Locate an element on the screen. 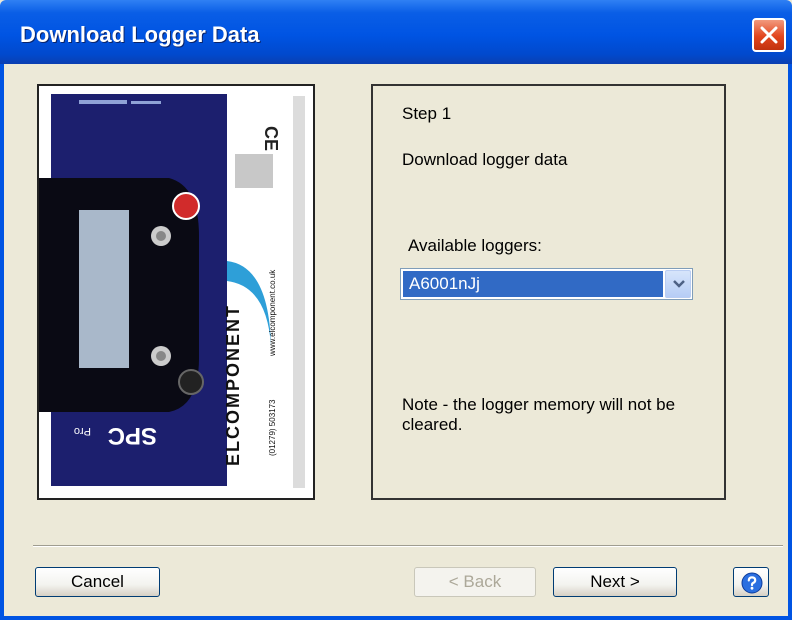 This screenshot has width=792, height=620. brand-label: ELCOMPONENT is located at coordinates (233, 385).